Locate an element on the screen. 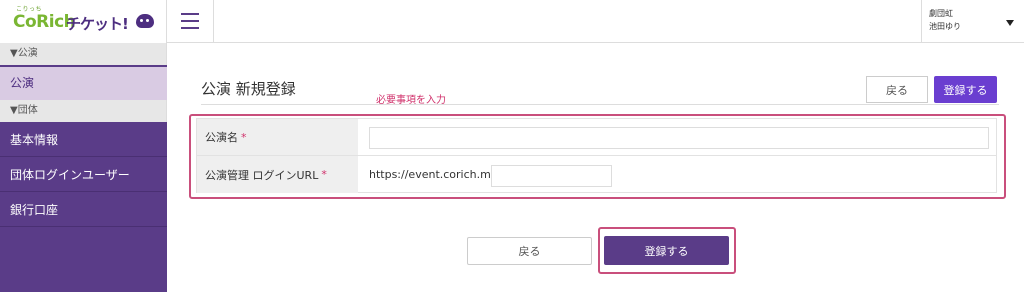 The image size is (1024, 292). sidebar-item-performance: 公演 is located at coordinates (83, 83).